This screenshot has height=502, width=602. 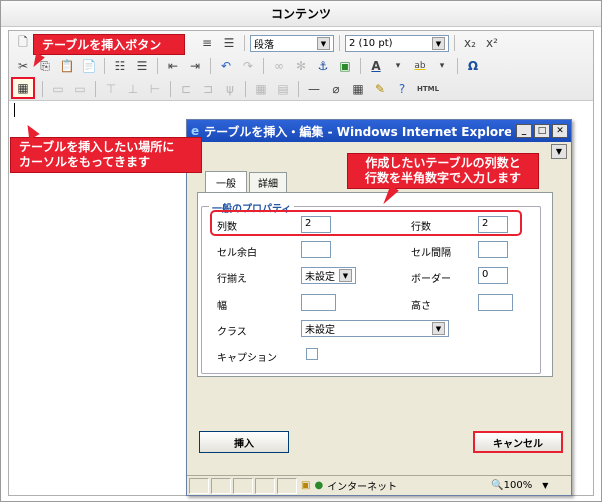 I want to click on width-label: 幅, so click(x=222, y=306).